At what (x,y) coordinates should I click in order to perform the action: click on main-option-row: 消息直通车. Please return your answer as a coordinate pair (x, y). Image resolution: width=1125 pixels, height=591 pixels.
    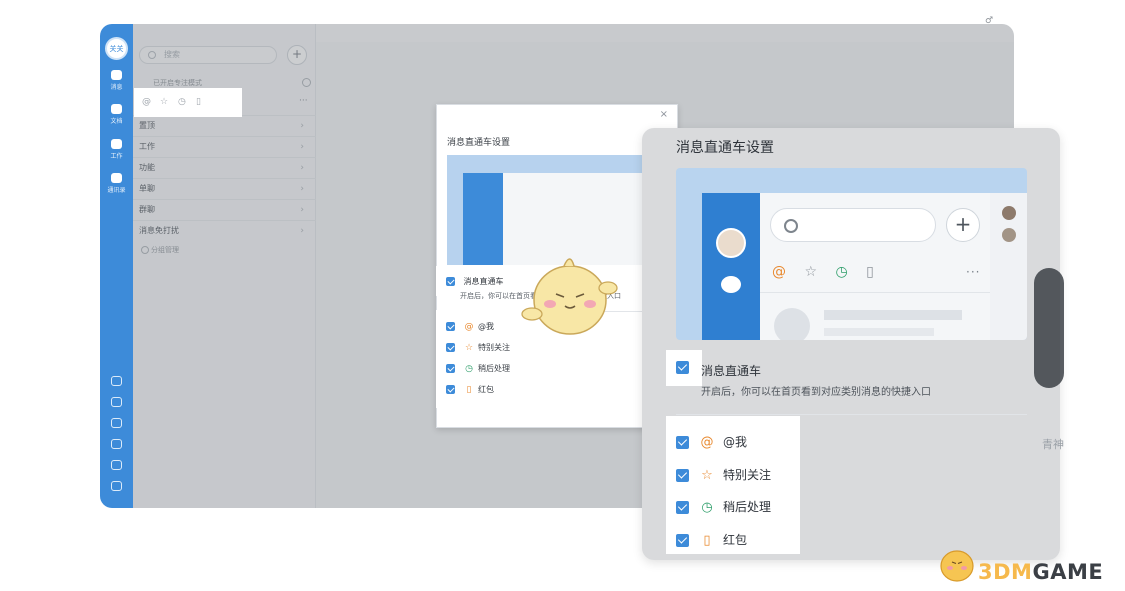
    Looking at the image, I should click on (475, 281).